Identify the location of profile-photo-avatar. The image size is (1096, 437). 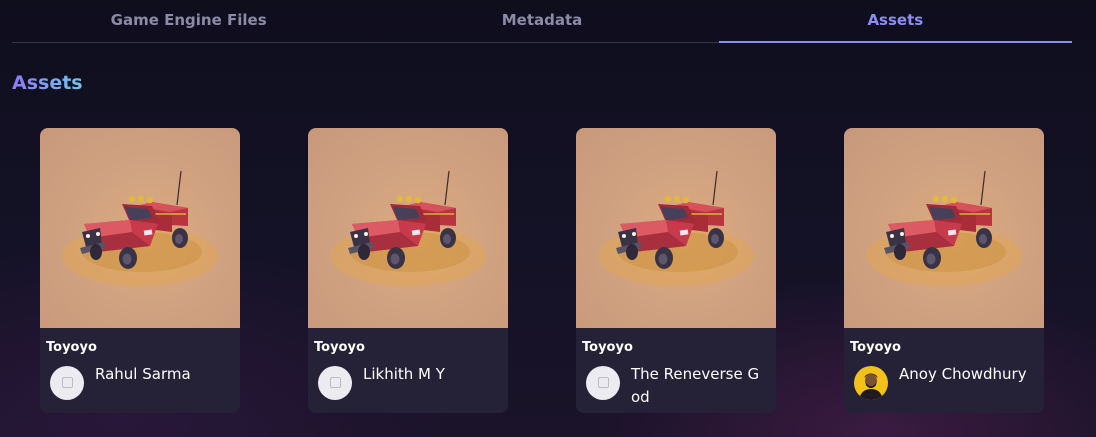
(871, 383).